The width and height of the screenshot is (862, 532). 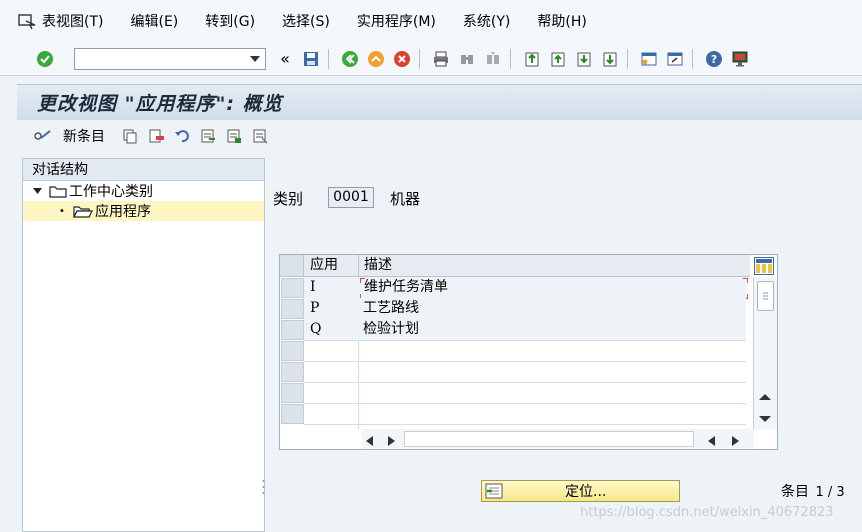 What do you see at coordinates (143, 211) in the screenshot?
I see `tree-node-applications: • 应用程序` at bounding box center [143, 211].